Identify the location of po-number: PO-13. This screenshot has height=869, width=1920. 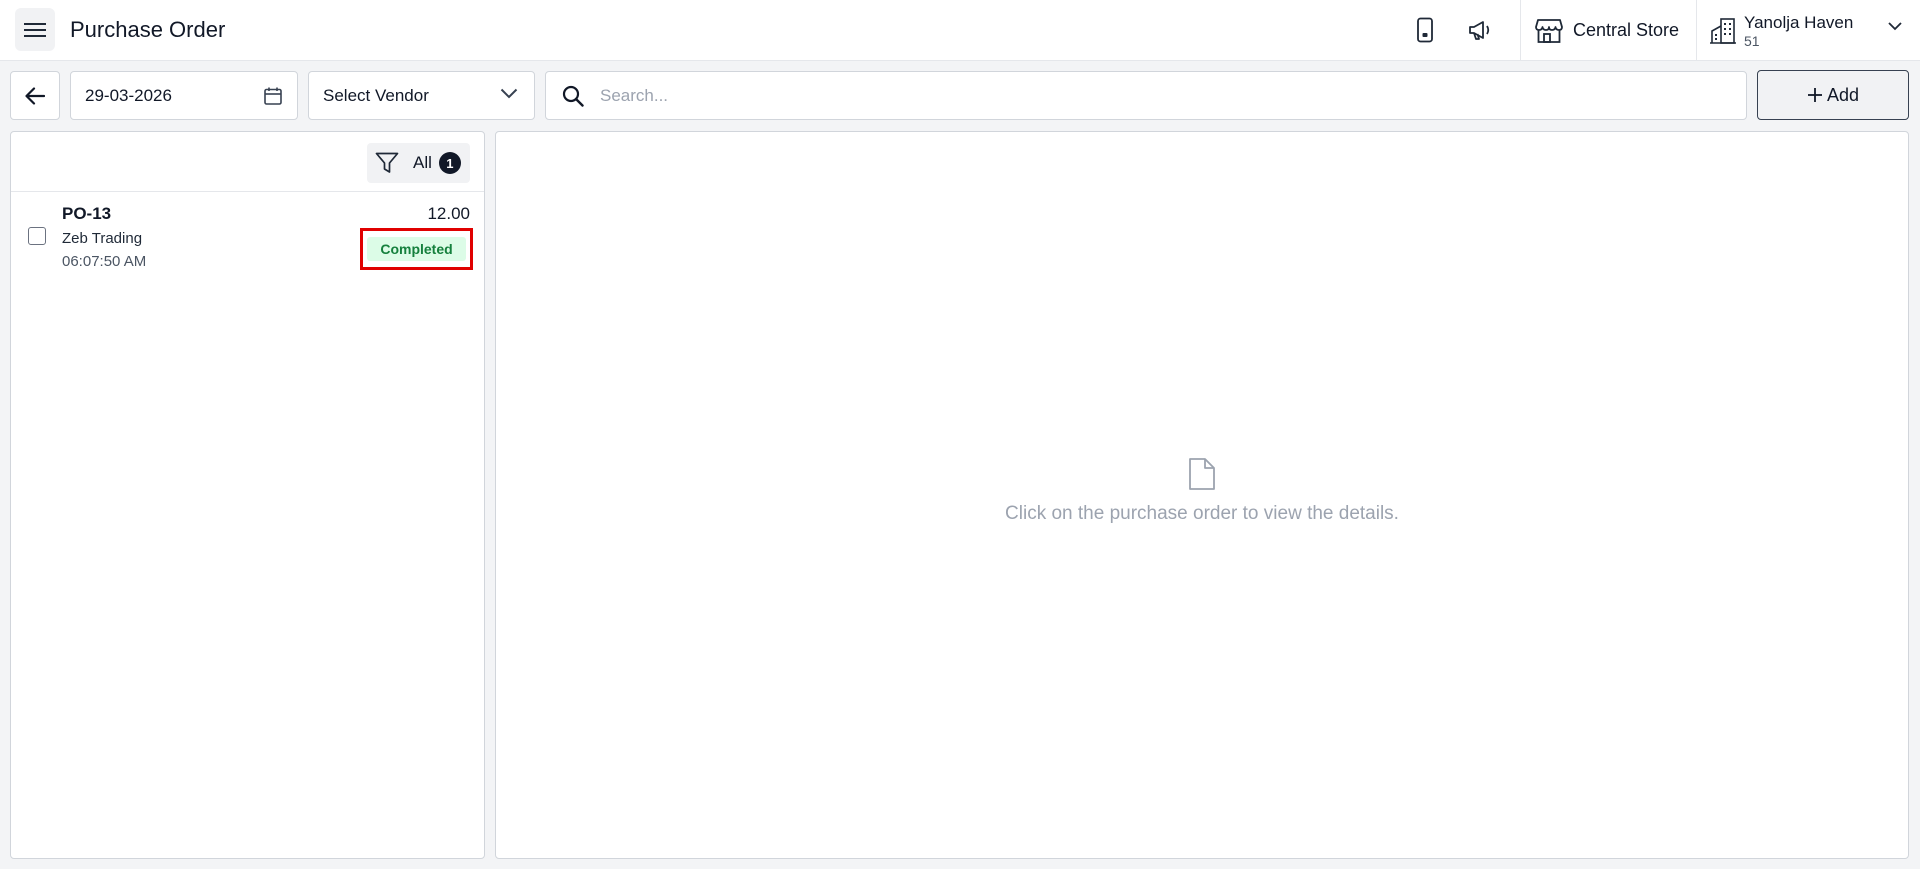
(87, 213).